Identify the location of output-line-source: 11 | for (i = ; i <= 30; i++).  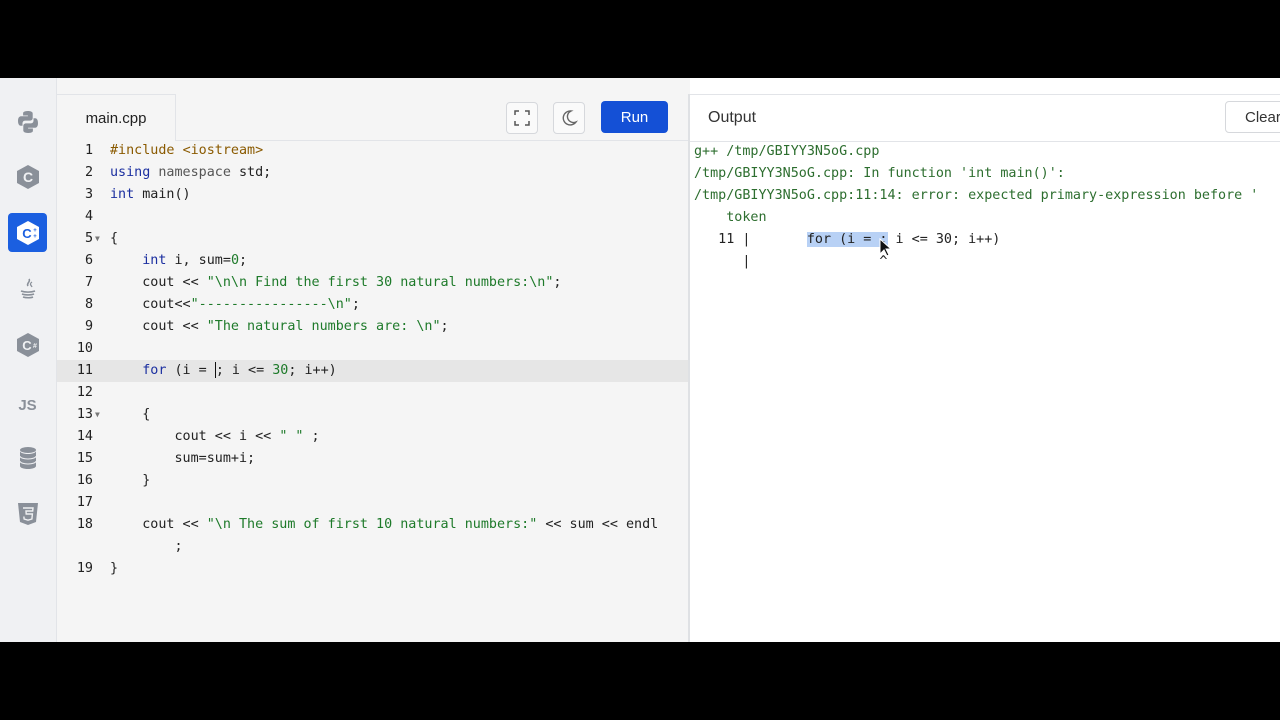
(847, 239).